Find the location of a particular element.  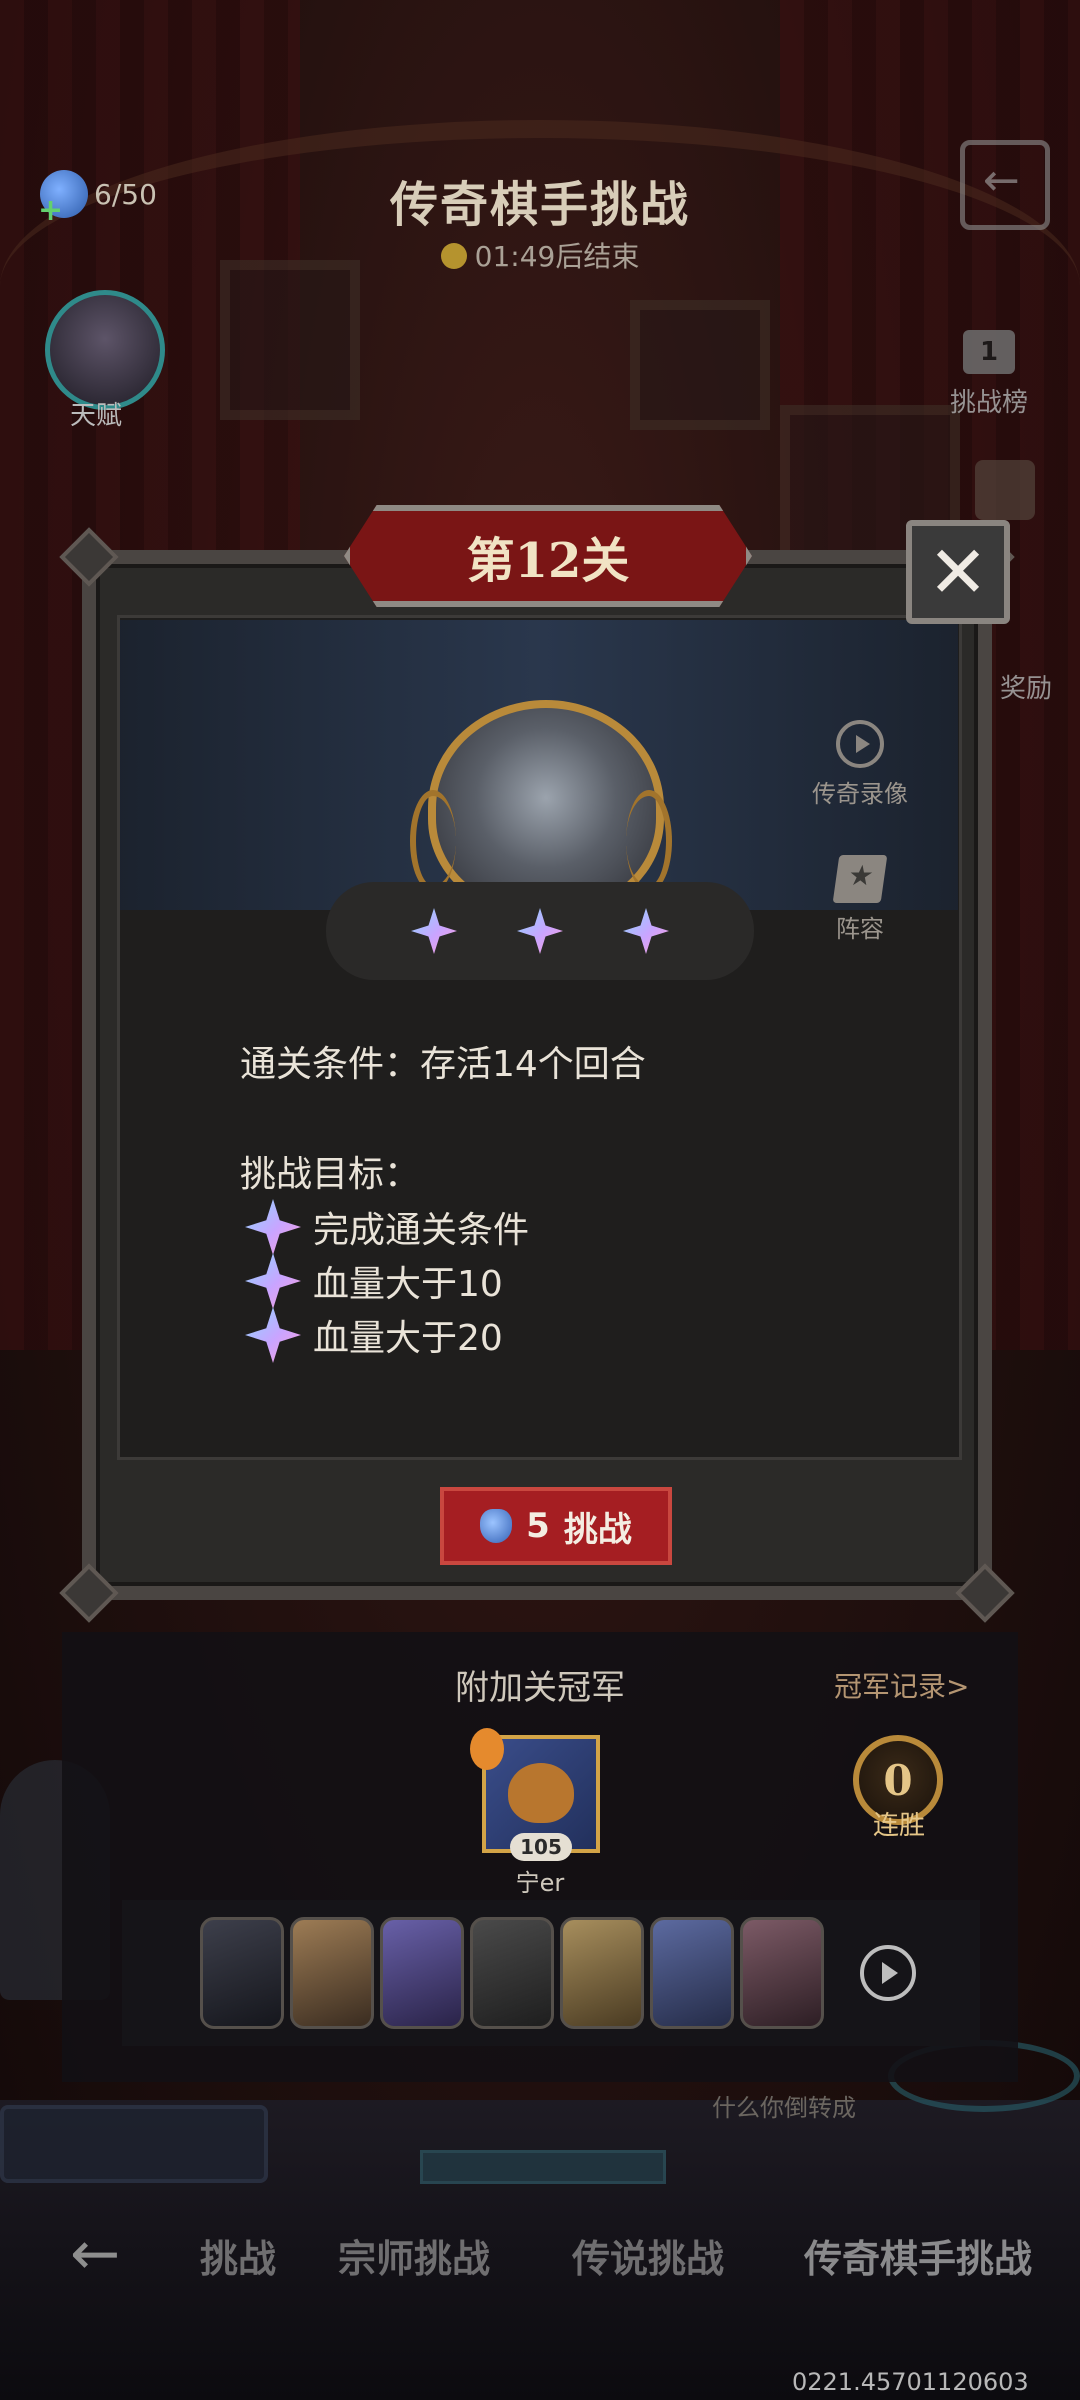

champion-record-link: 冠军记录> is located at coordinates (901, 1685).